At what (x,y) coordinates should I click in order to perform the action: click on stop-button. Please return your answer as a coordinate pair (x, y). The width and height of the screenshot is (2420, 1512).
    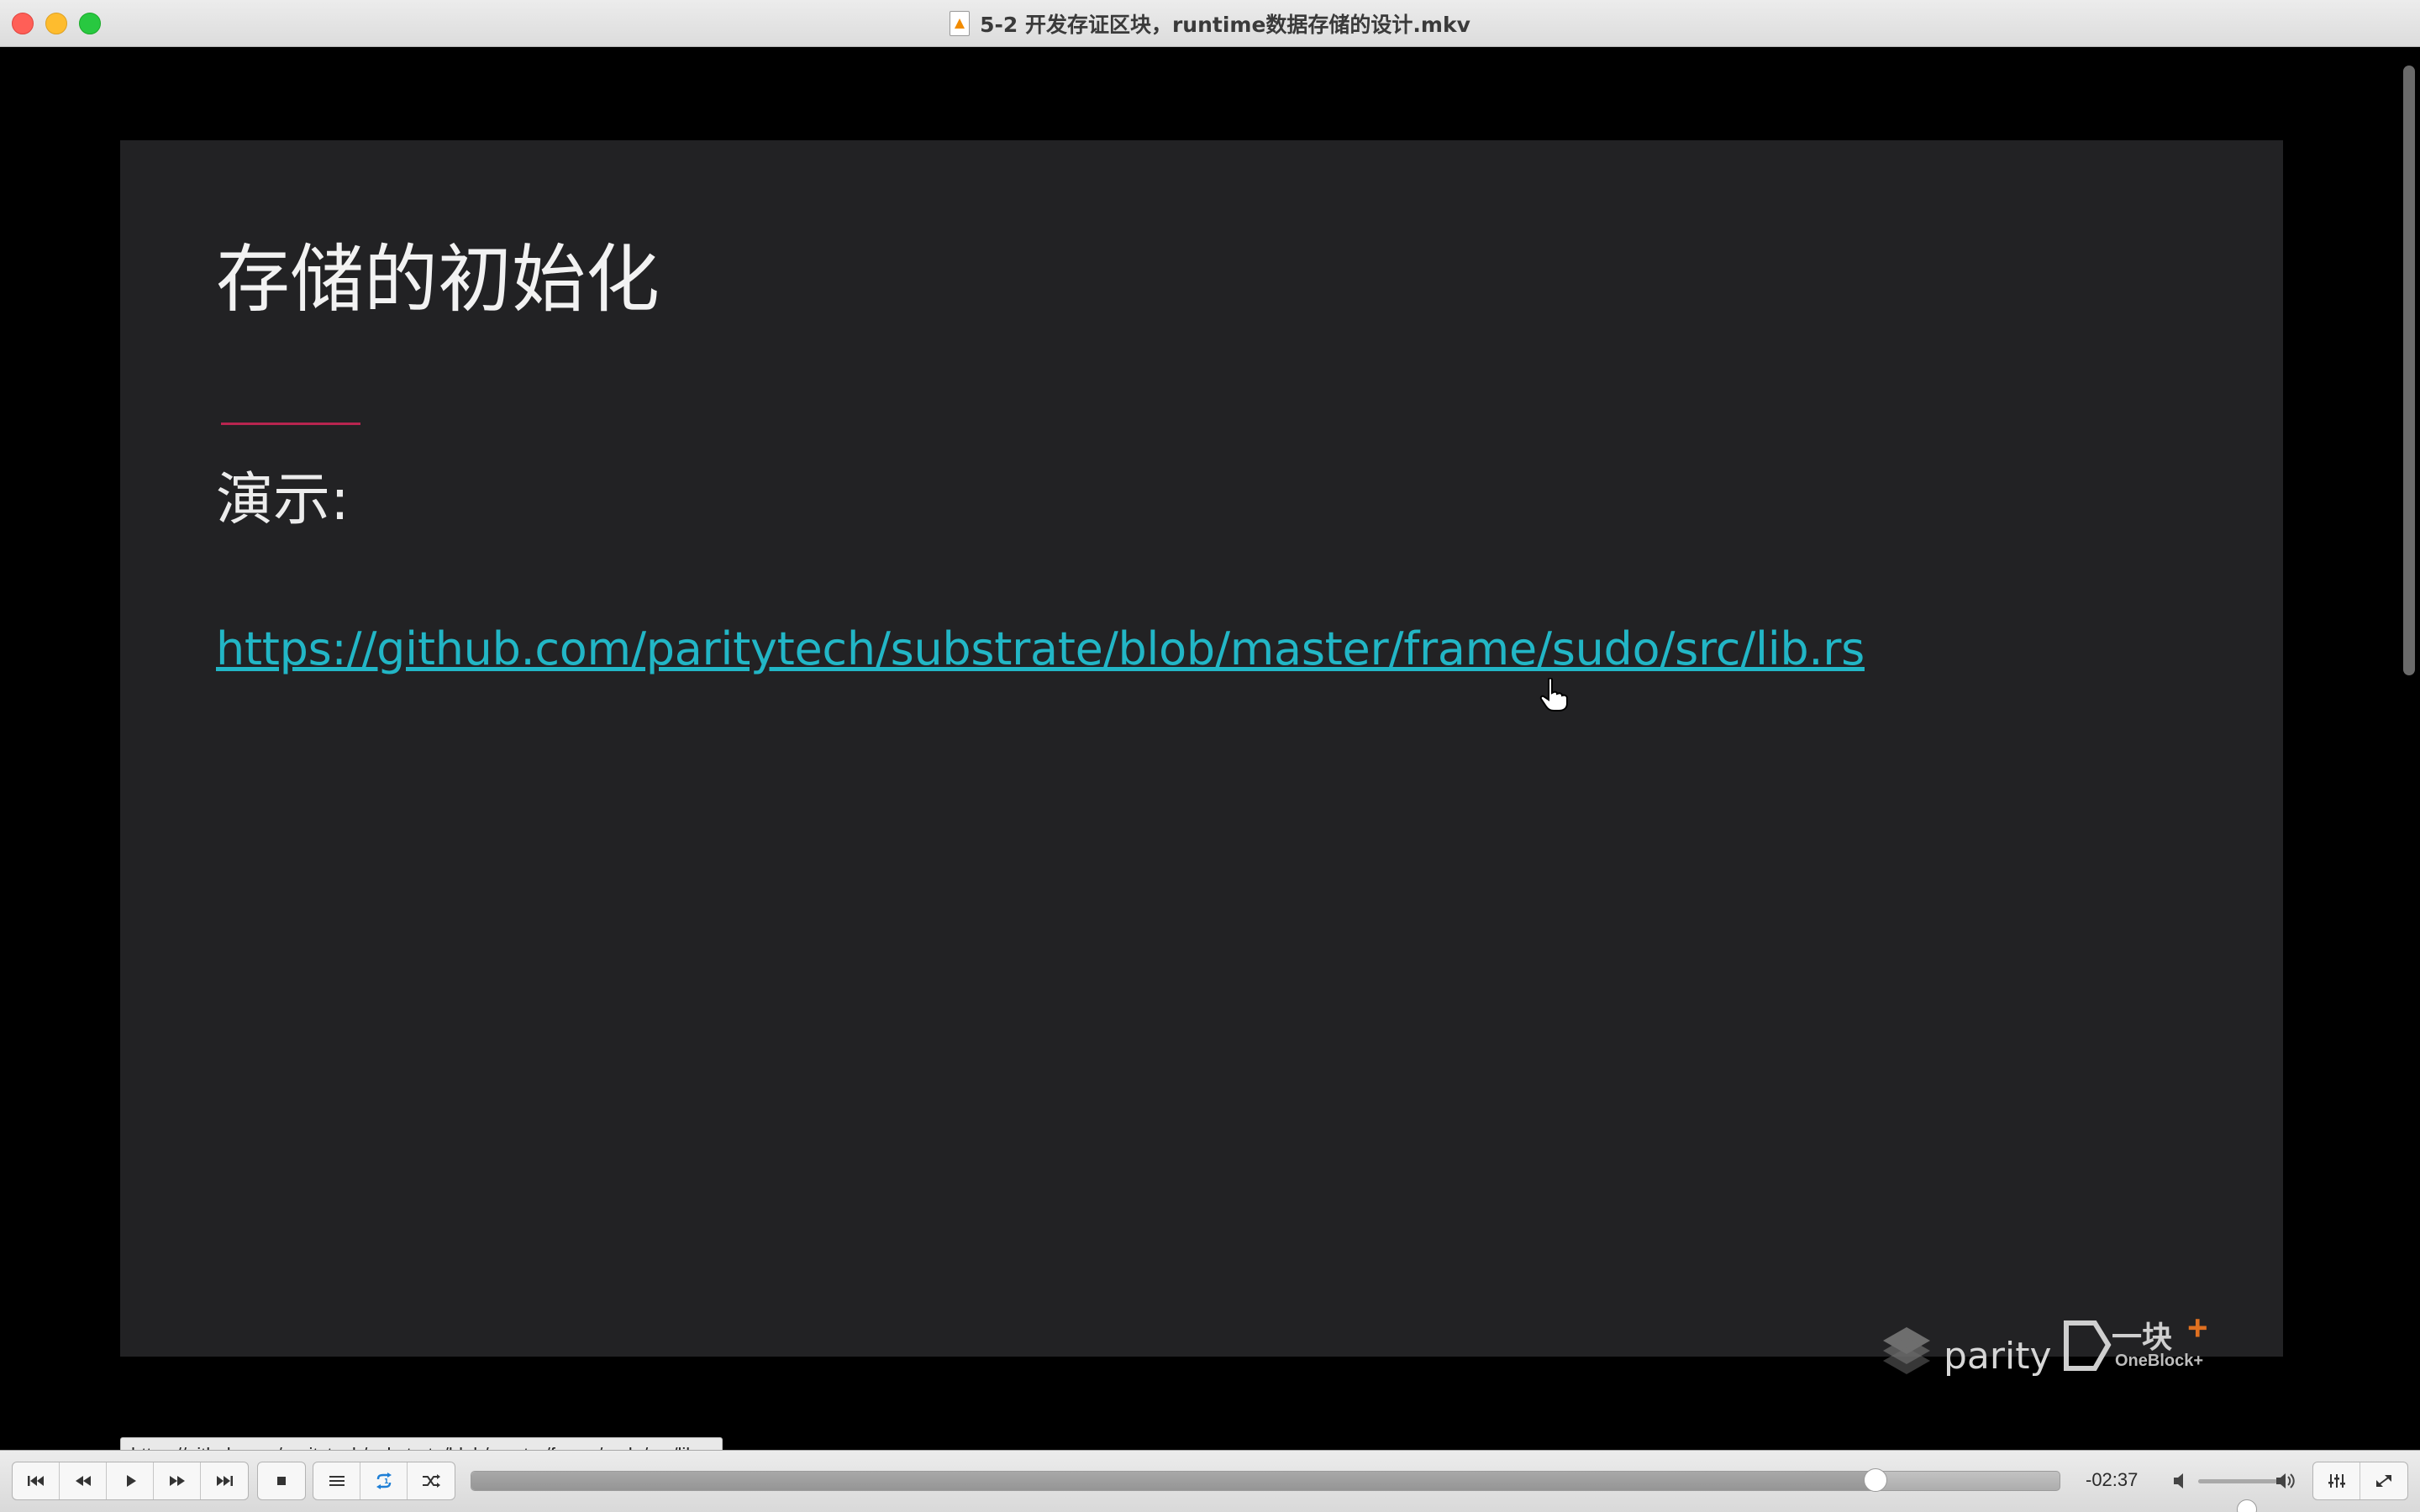
    Looking at the image, I should click on (281, 1480).